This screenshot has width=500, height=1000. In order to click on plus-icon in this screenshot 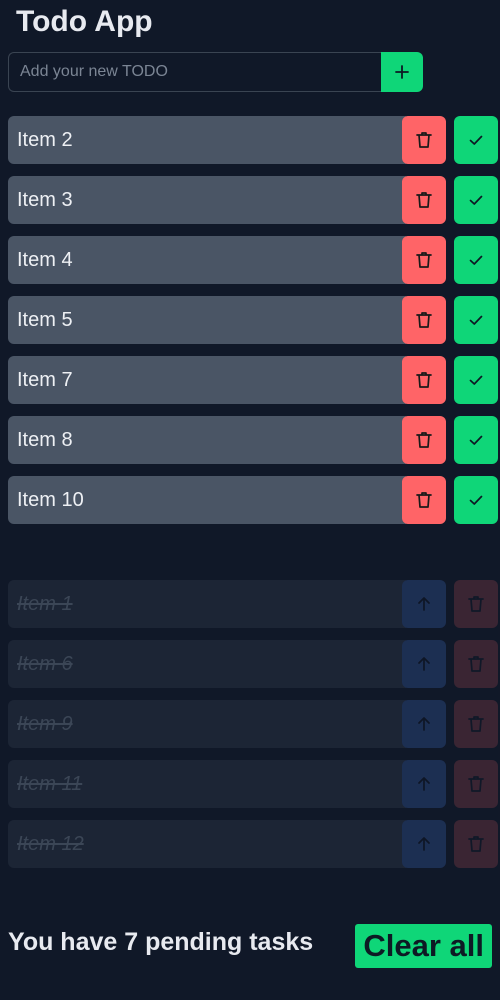, I will do `click(402, 72)`.